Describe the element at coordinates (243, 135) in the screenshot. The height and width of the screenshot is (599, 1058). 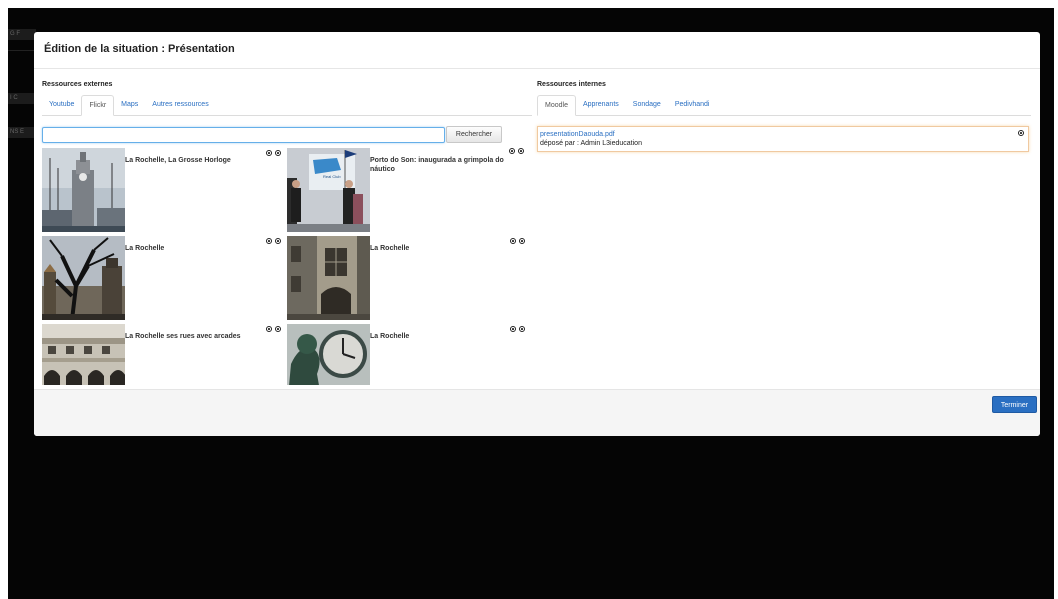
I see `search-input` at that location.